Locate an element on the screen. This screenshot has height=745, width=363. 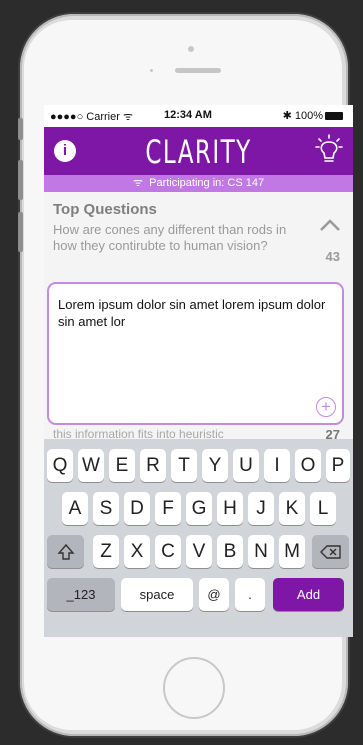
sensor-dot is located at coordinates (151, 70).